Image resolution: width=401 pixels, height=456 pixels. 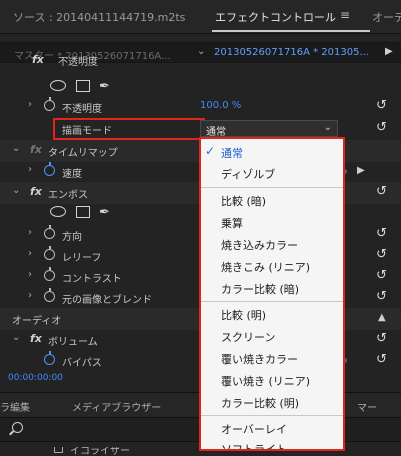 What do you see at coordinates (272, 288) in the screenshot?
I see `dropdown-item-darker-color: カラー比較 (暗)` at bounding box center [272, 288].